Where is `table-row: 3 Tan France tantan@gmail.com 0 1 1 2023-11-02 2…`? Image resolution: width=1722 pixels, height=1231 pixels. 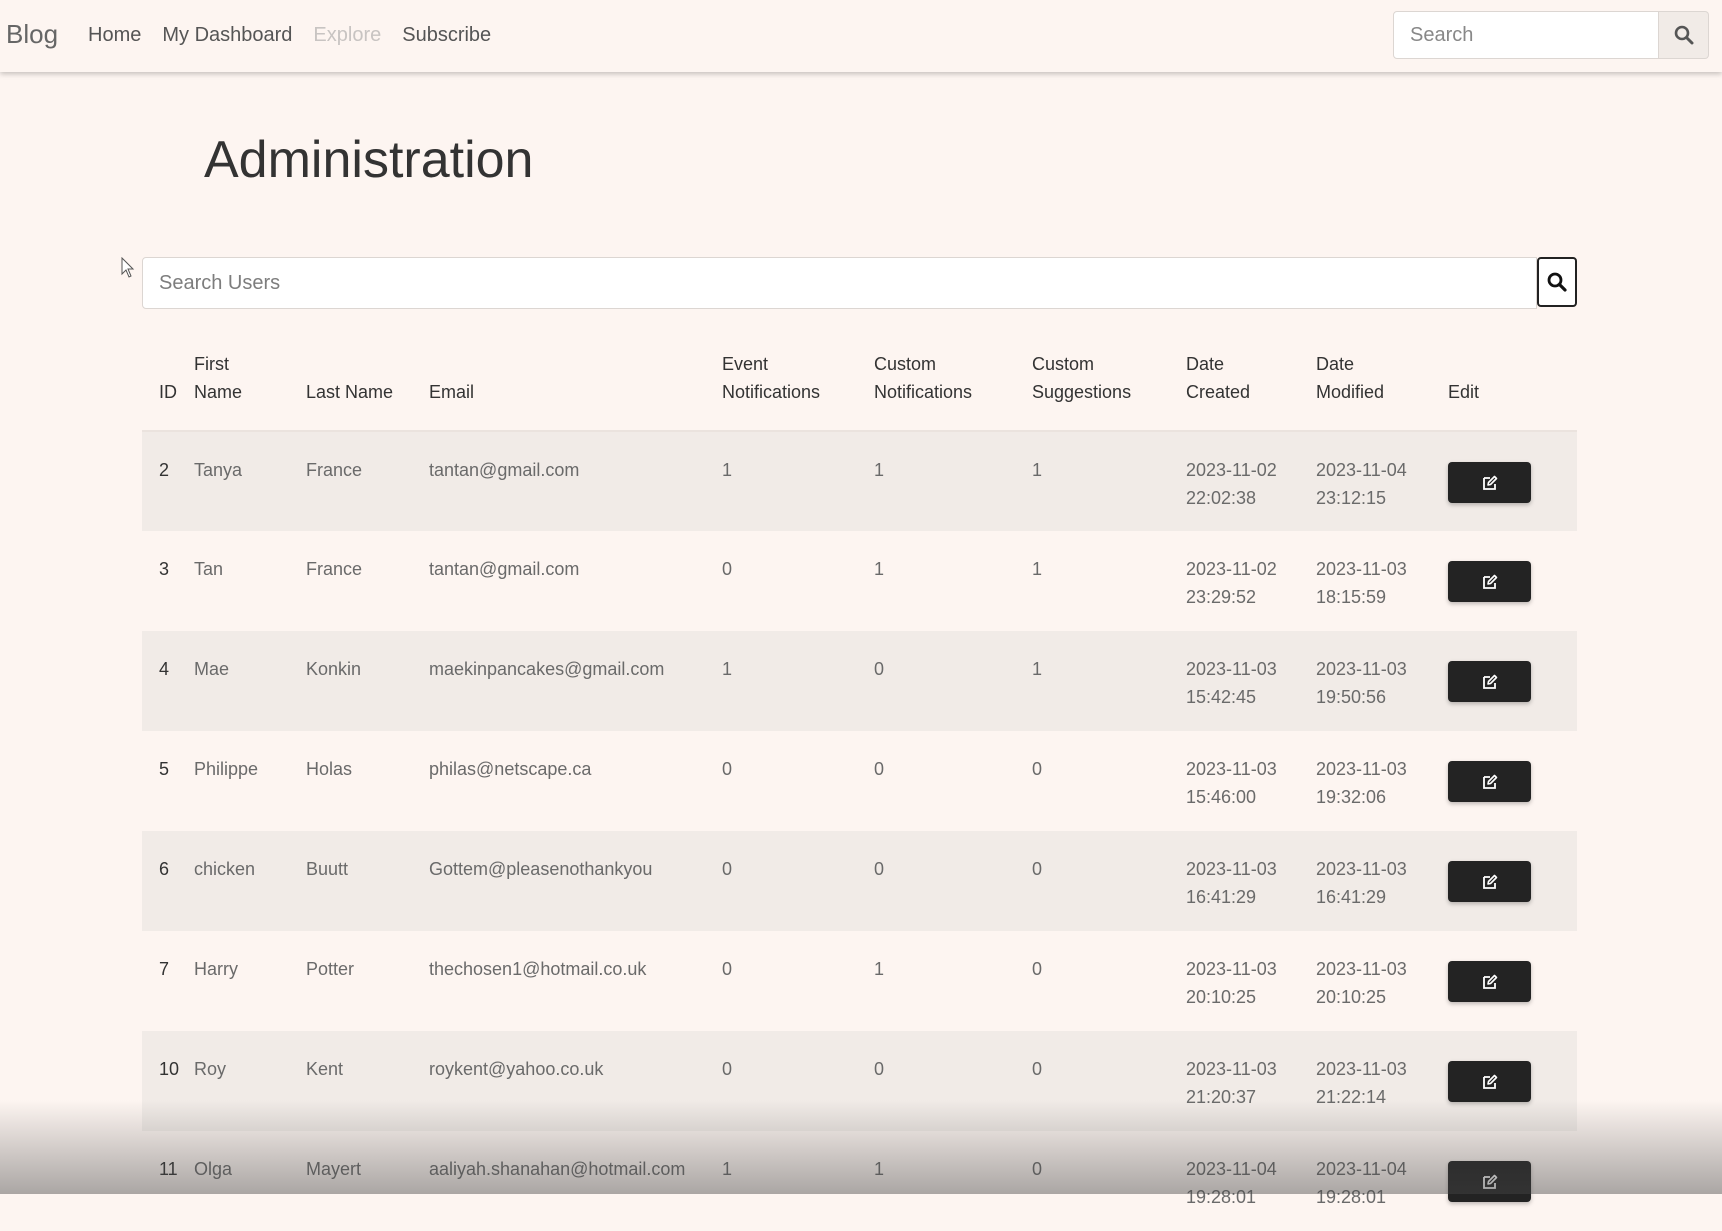
table-row: 3 Tan France tantan@gmail.com 0 1 1 2023-11-02 2… is located at coordinates (859, 581).